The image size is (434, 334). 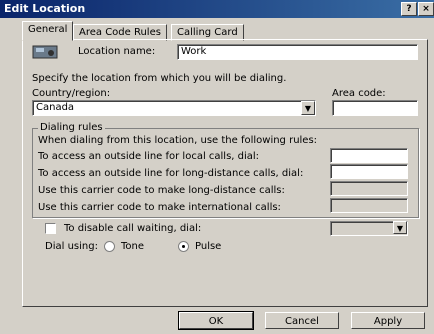 What do you see at coordinates (400, 227) in the screenshot?
I see `call-waiting-chevron-icon: ▼` at bounding box center [400, 227].